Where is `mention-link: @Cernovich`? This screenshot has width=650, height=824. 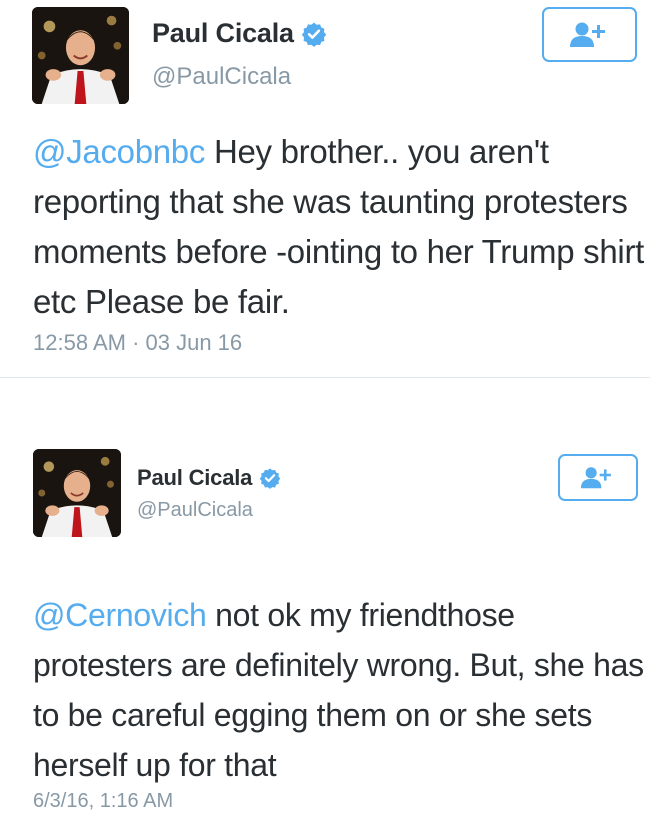
mention-link: @Cernovich is located at coordinates (120, 615).